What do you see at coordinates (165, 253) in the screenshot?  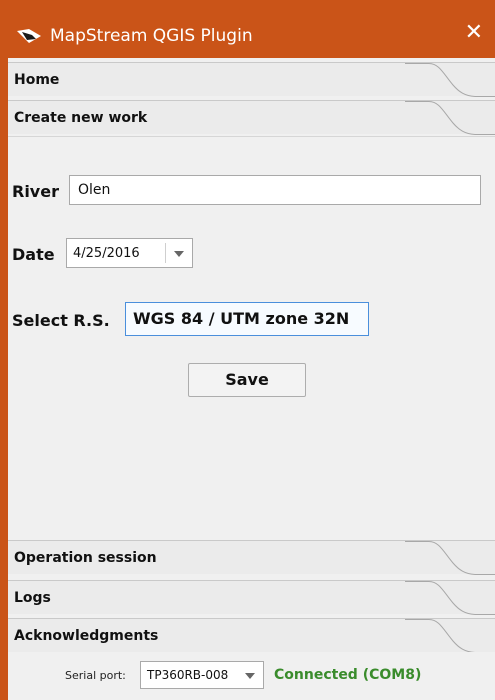 I see `combo-divider` at bounding box center [165, 253].